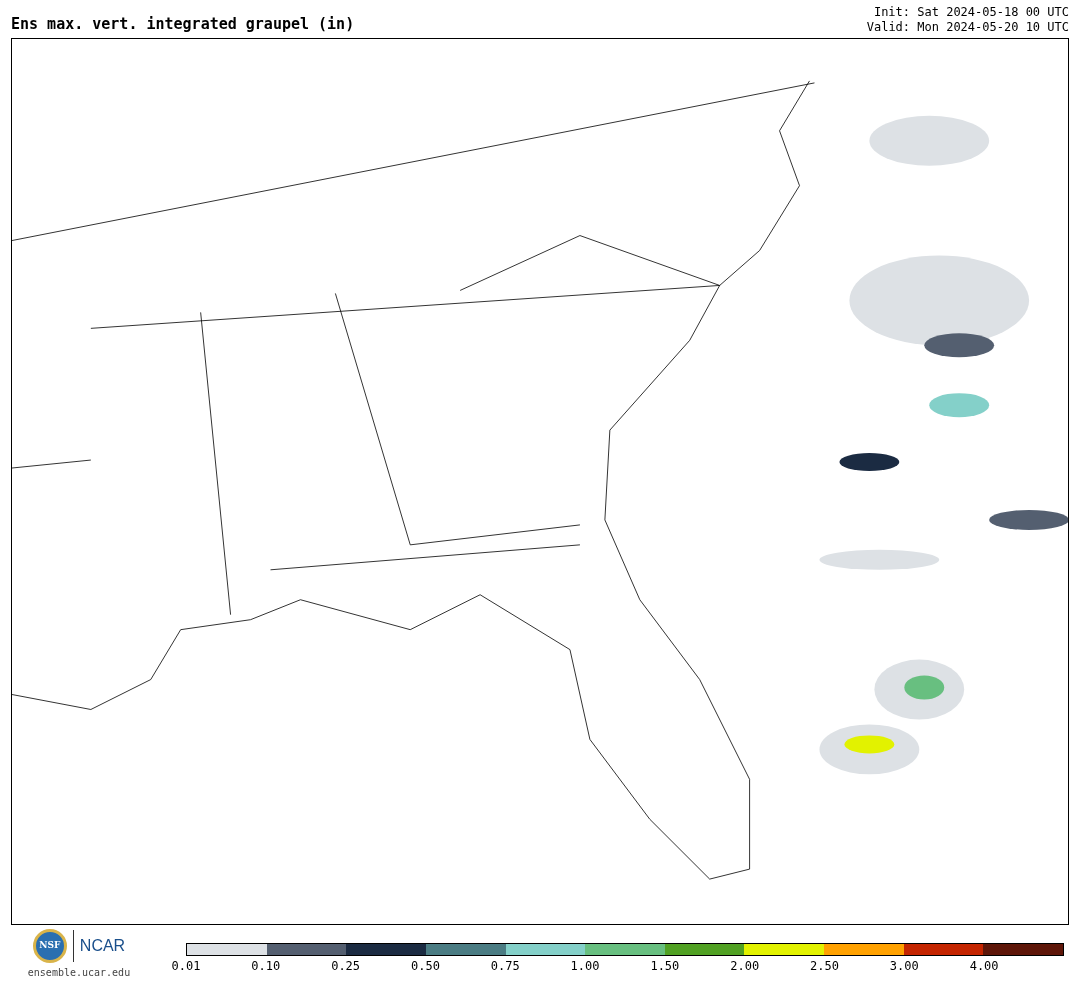 The height and width of the screenshot is (988, 1080). Describe the element at coordinates (266, 966) in the screenshot. I see `tick-label: 0.10` at that location.